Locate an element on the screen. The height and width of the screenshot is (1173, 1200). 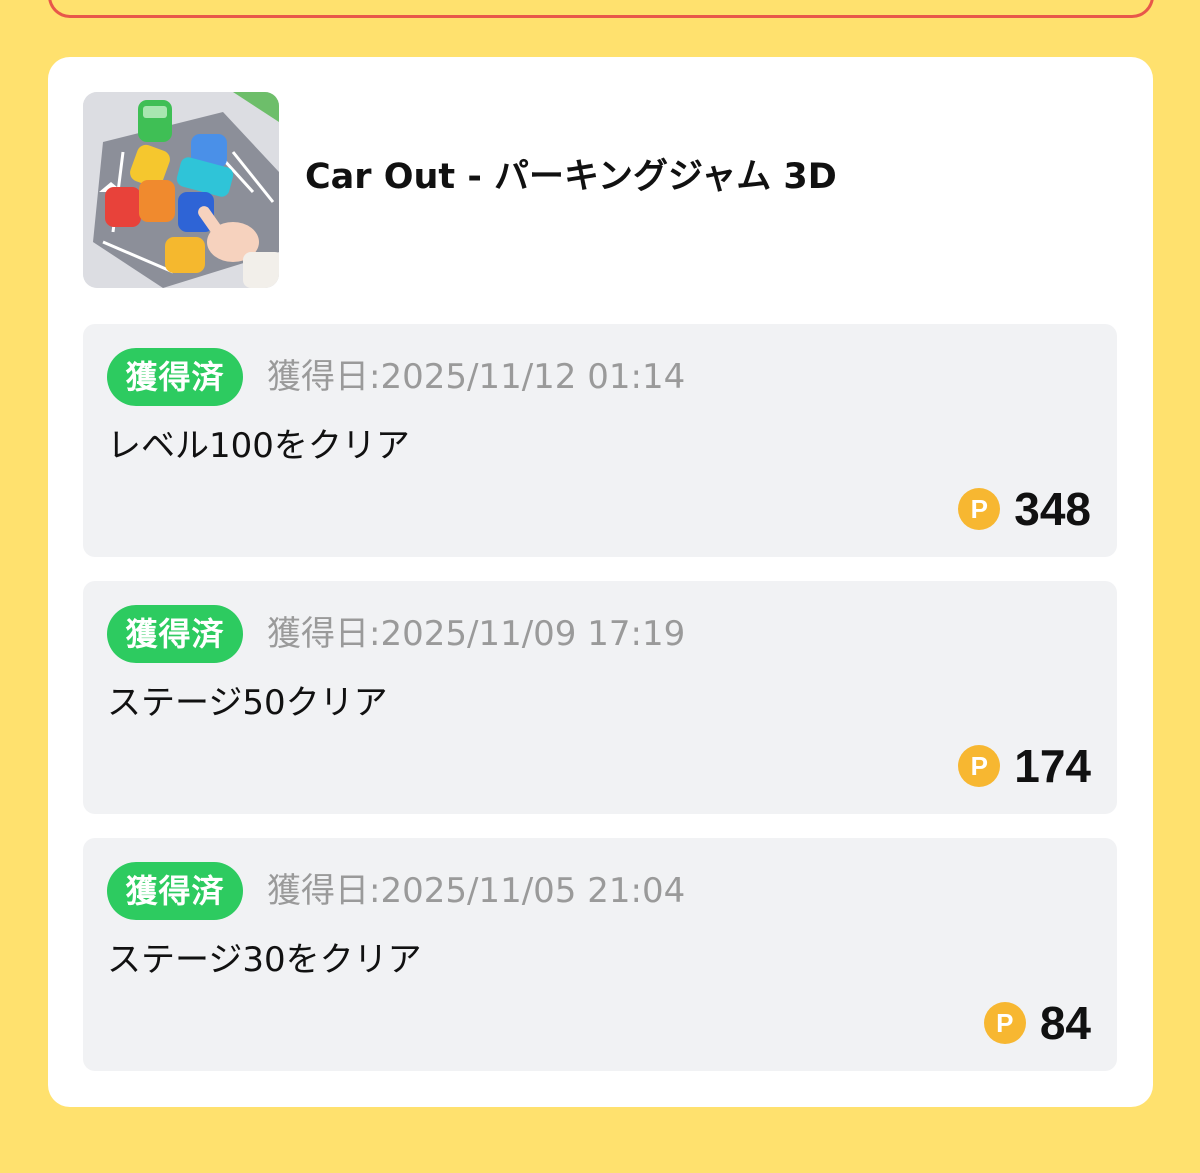
app-title: Car Out - パーキングジャム 3D is located at coordinates (571, 177).